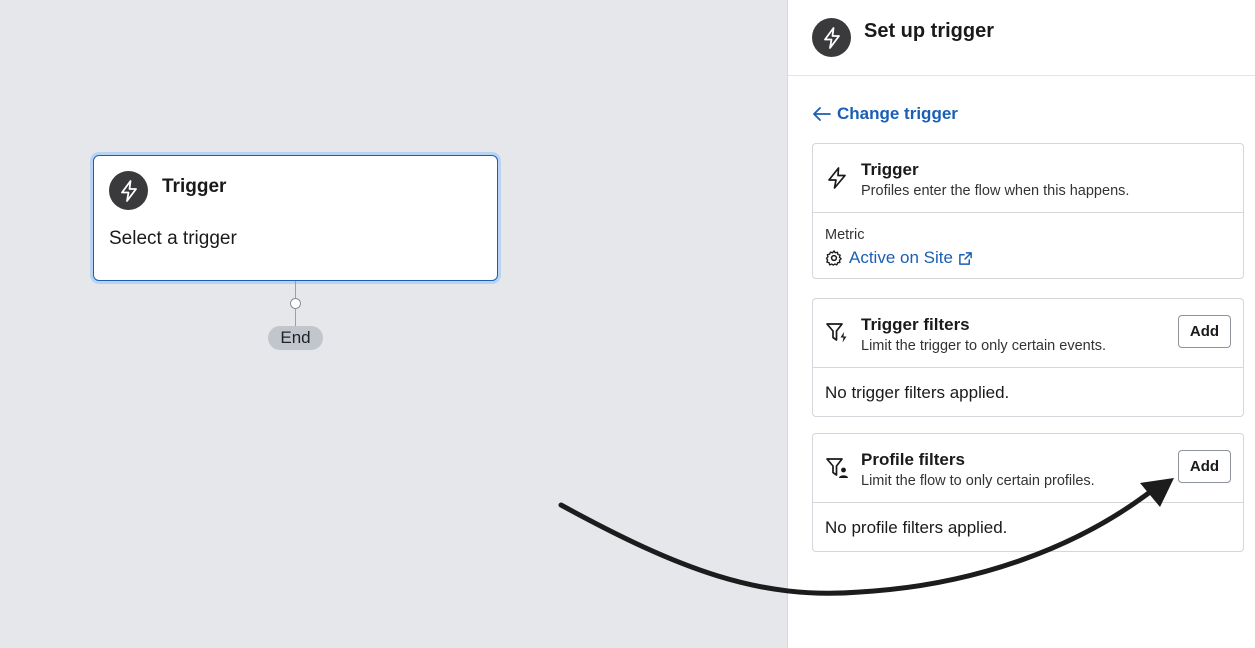 The width and height of the screenshot is (1255, 648). I want to click on profile-filters-description: Limit the flow to only certain profiles., so click(978, 481).